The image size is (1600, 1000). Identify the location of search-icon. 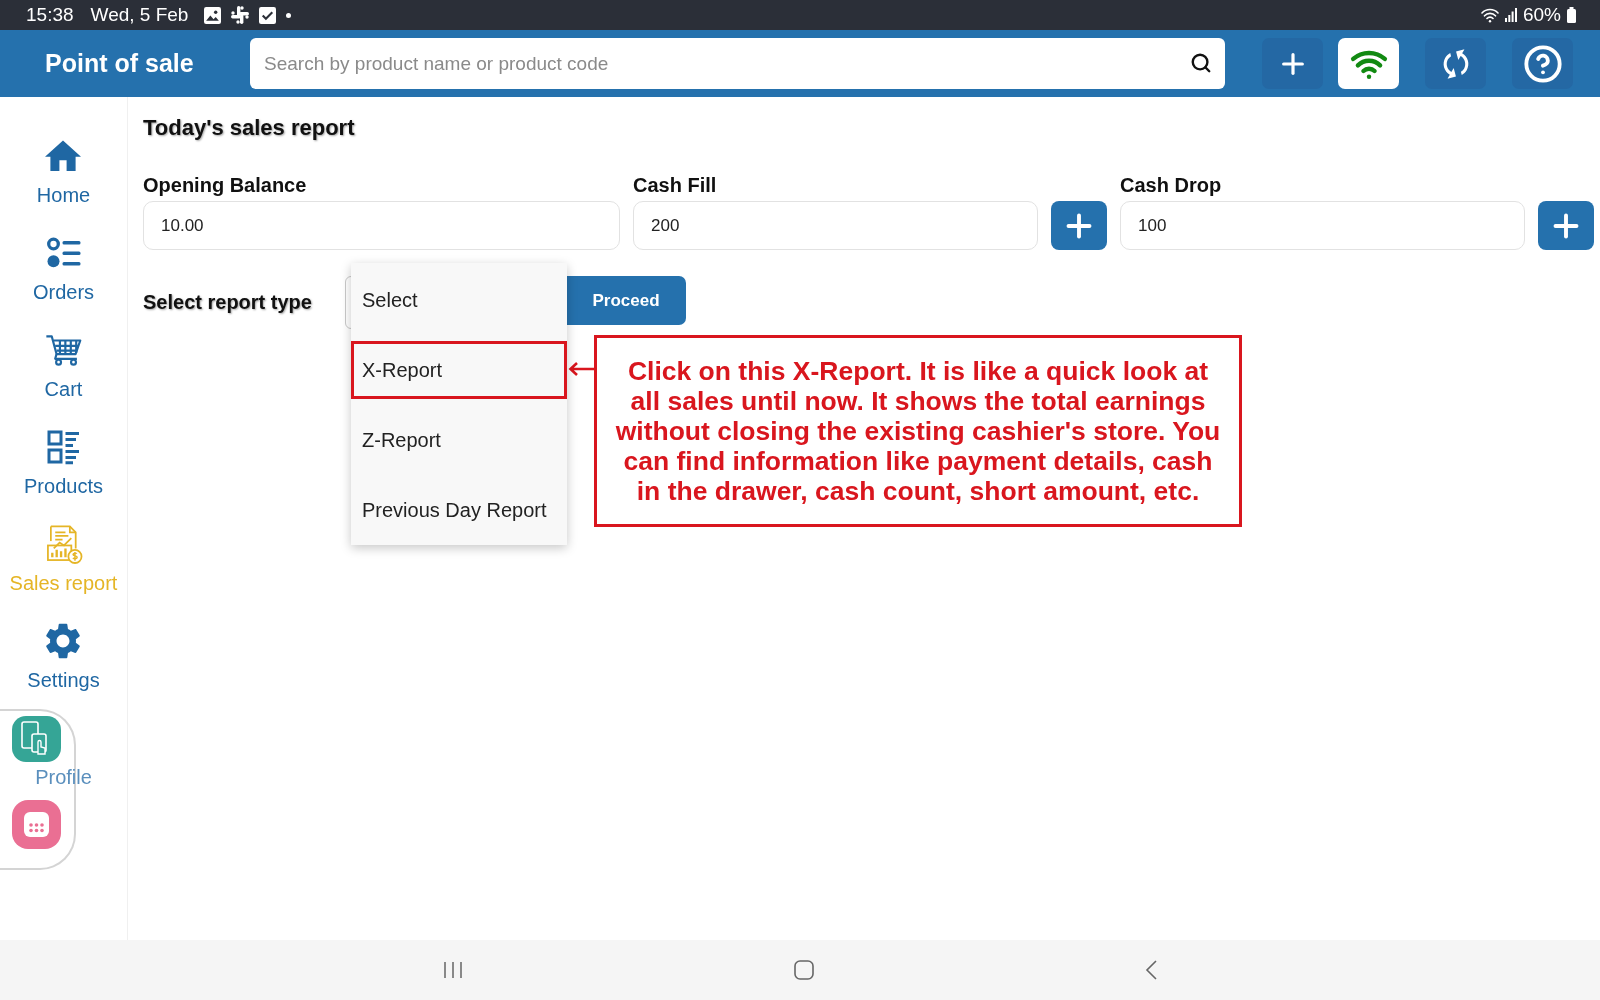
(1201, 63).